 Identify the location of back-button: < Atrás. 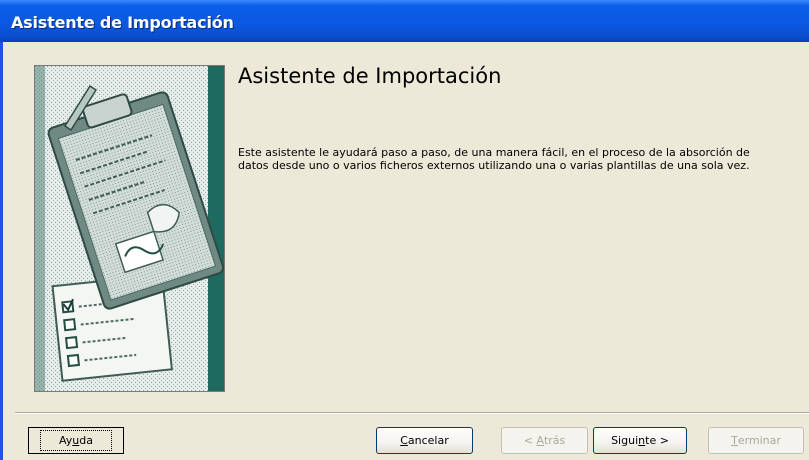
(544, 440).